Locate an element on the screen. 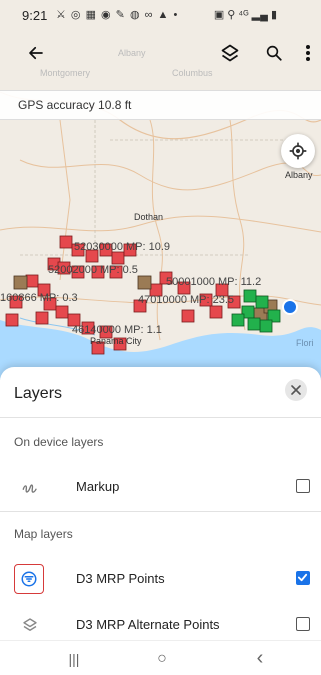  close-icon is located at coordinates (296, 390).